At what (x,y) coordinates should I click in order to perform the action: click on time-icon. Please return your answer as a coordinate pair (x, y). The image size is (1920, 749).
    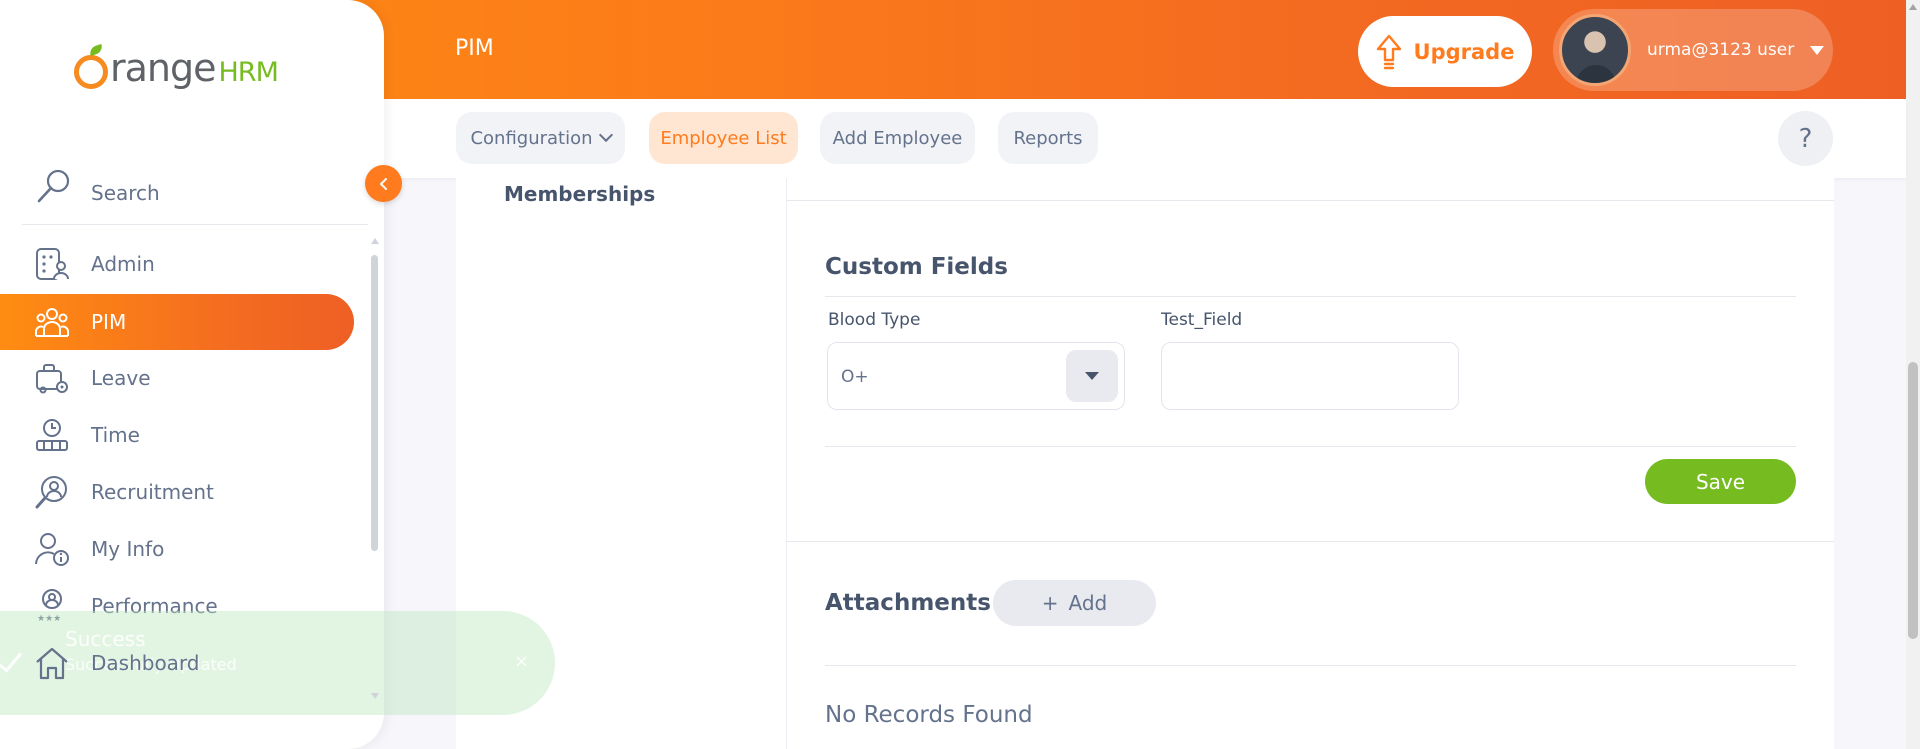
    Looking at the image, I should click on (52, 435).